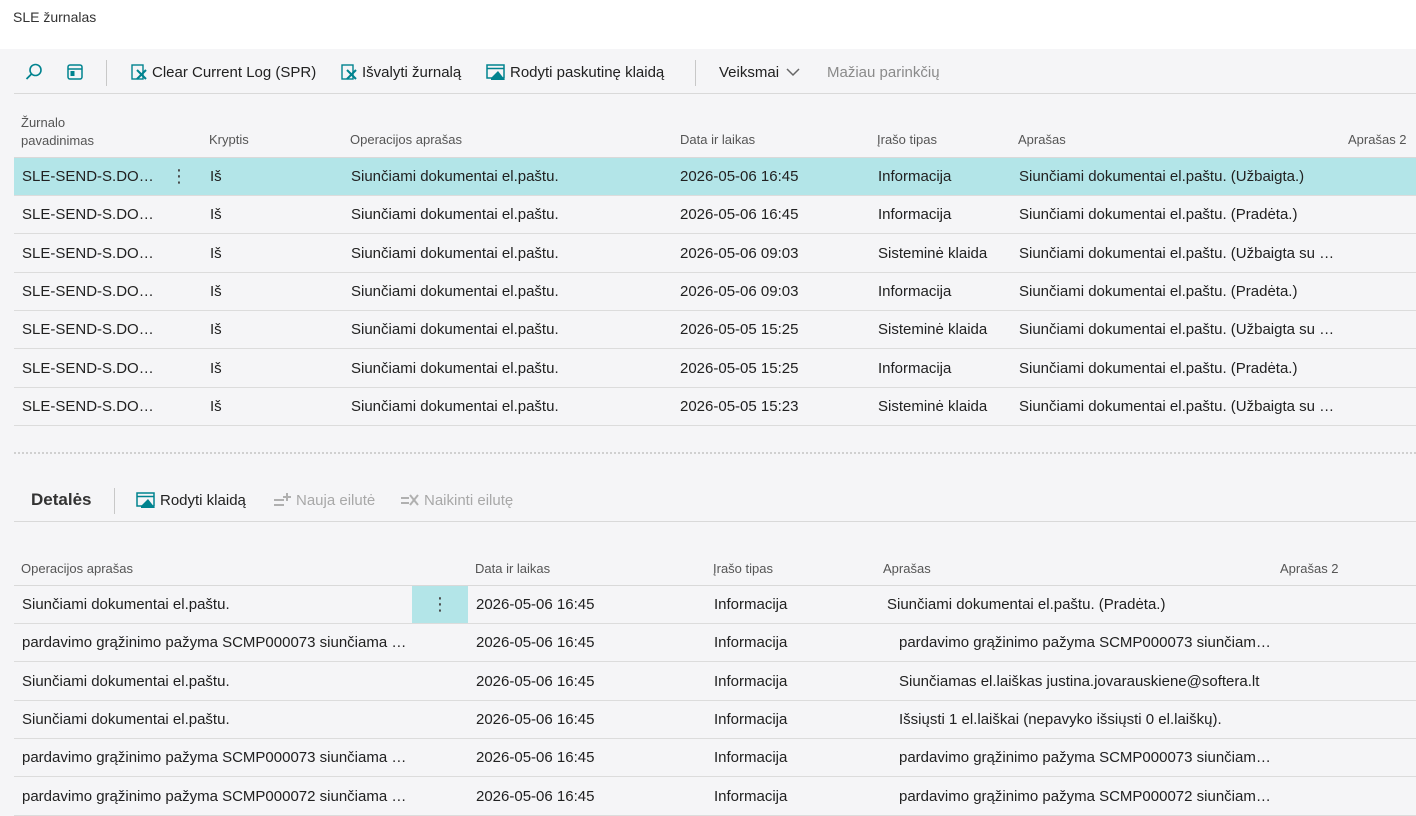 This screenshot has height=816, width=1416. What do you see at coordinates (336, 500) in the screenshot?
I see `nauja-eilute-label: Nauja eilutė` at bounding box center [336, 500].